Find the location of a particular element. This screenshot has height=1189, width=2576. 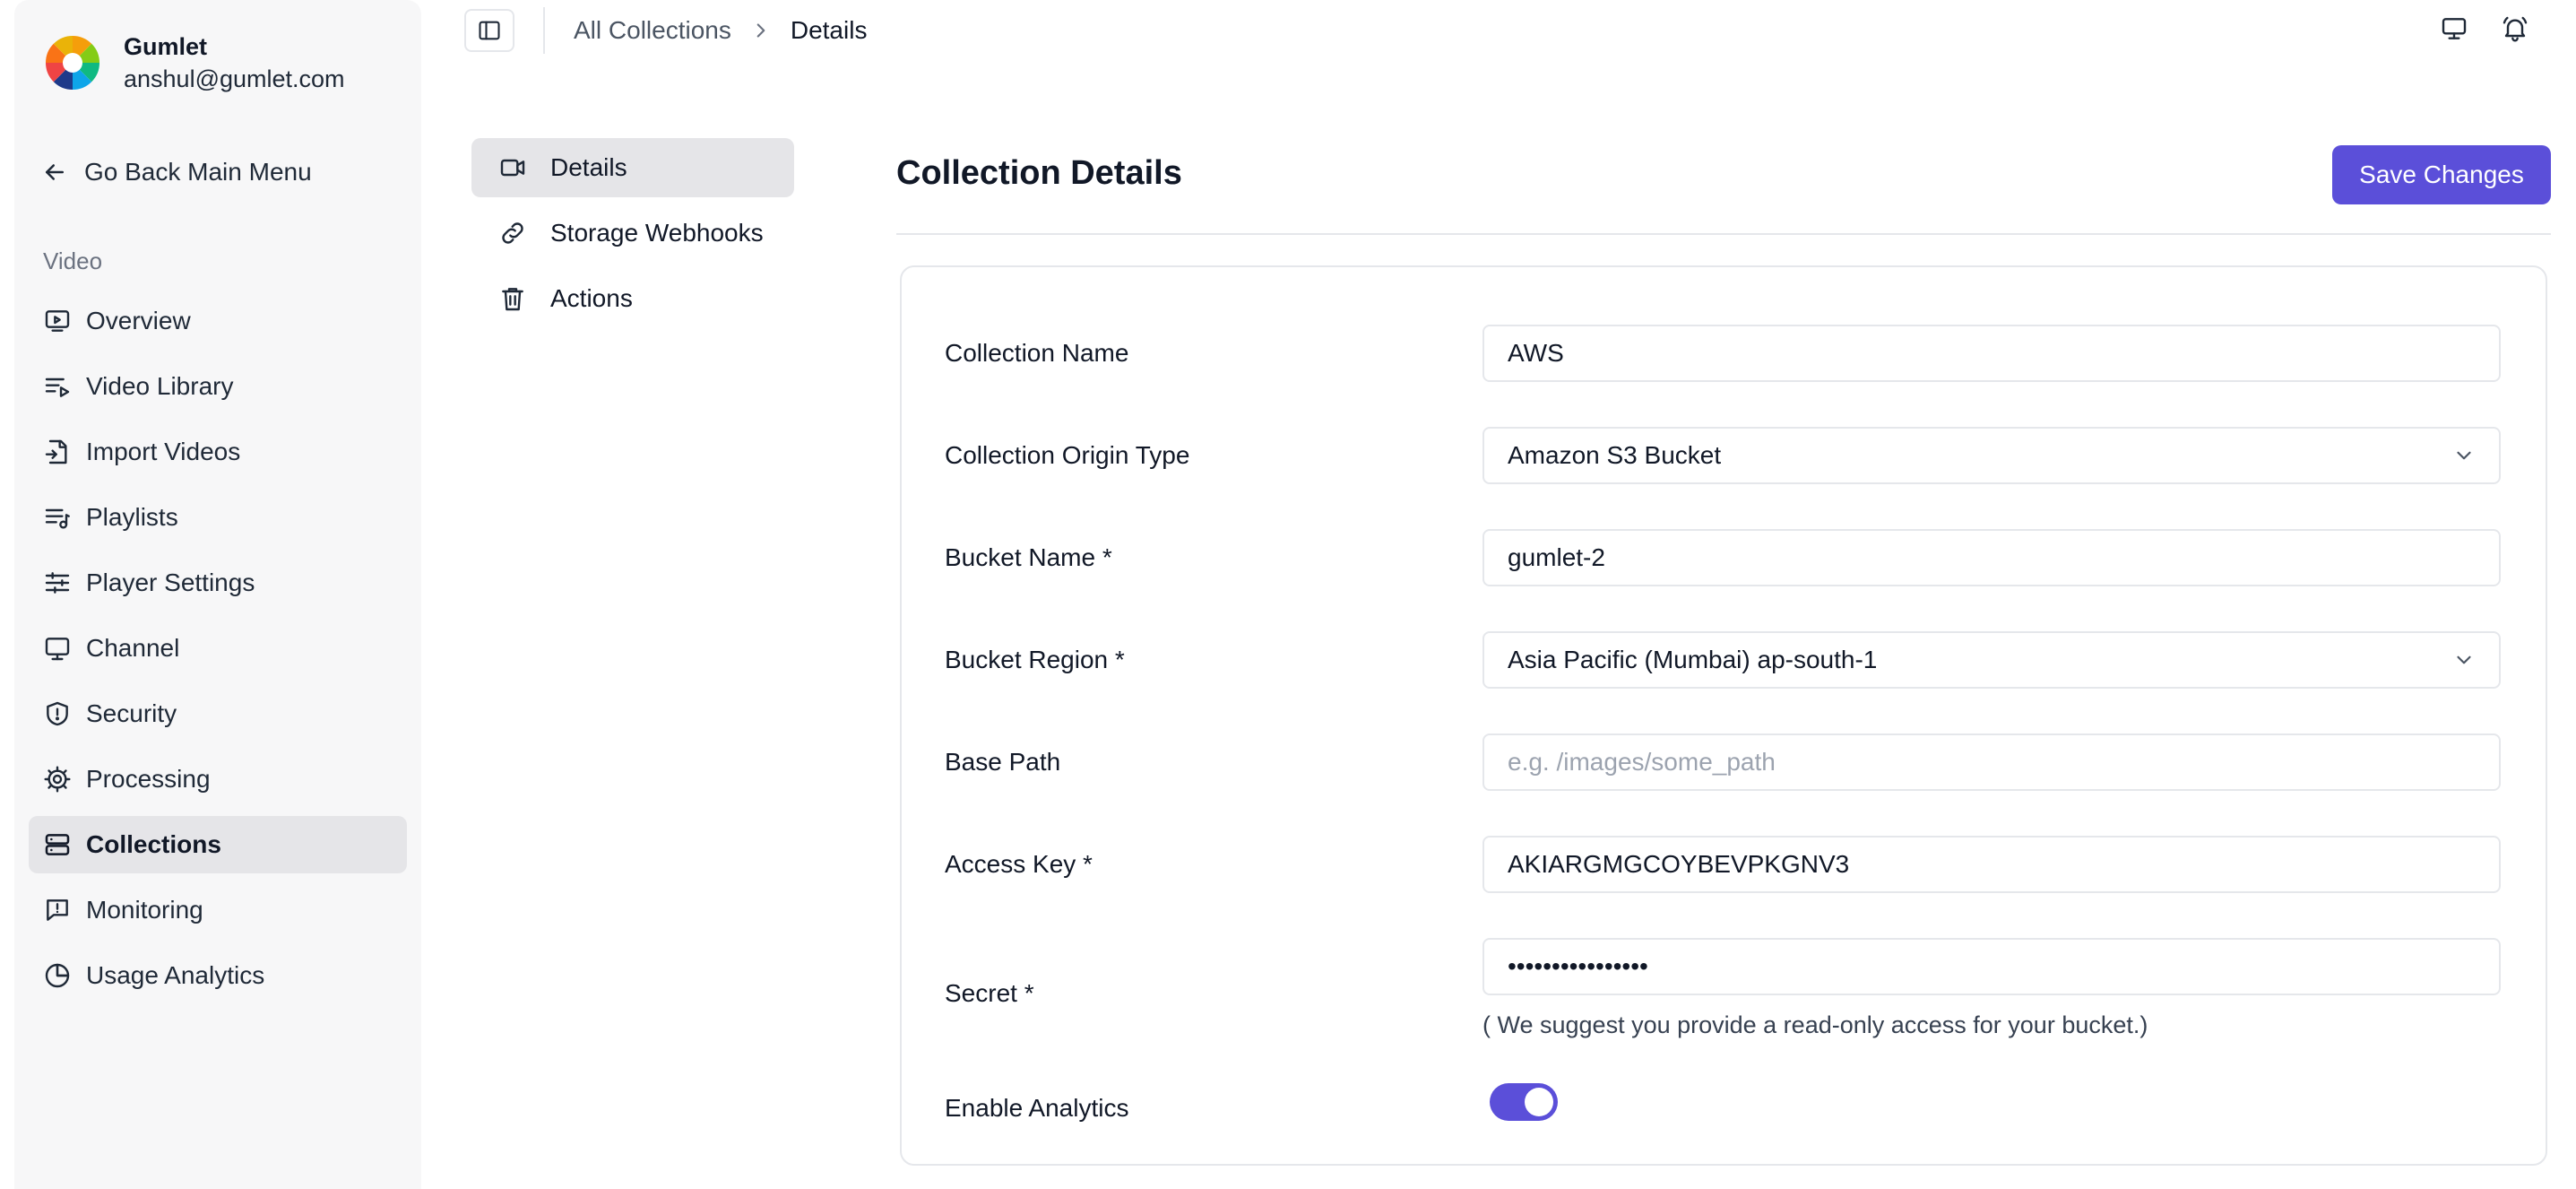

monitor-icon is located at coordinates (57, 649).